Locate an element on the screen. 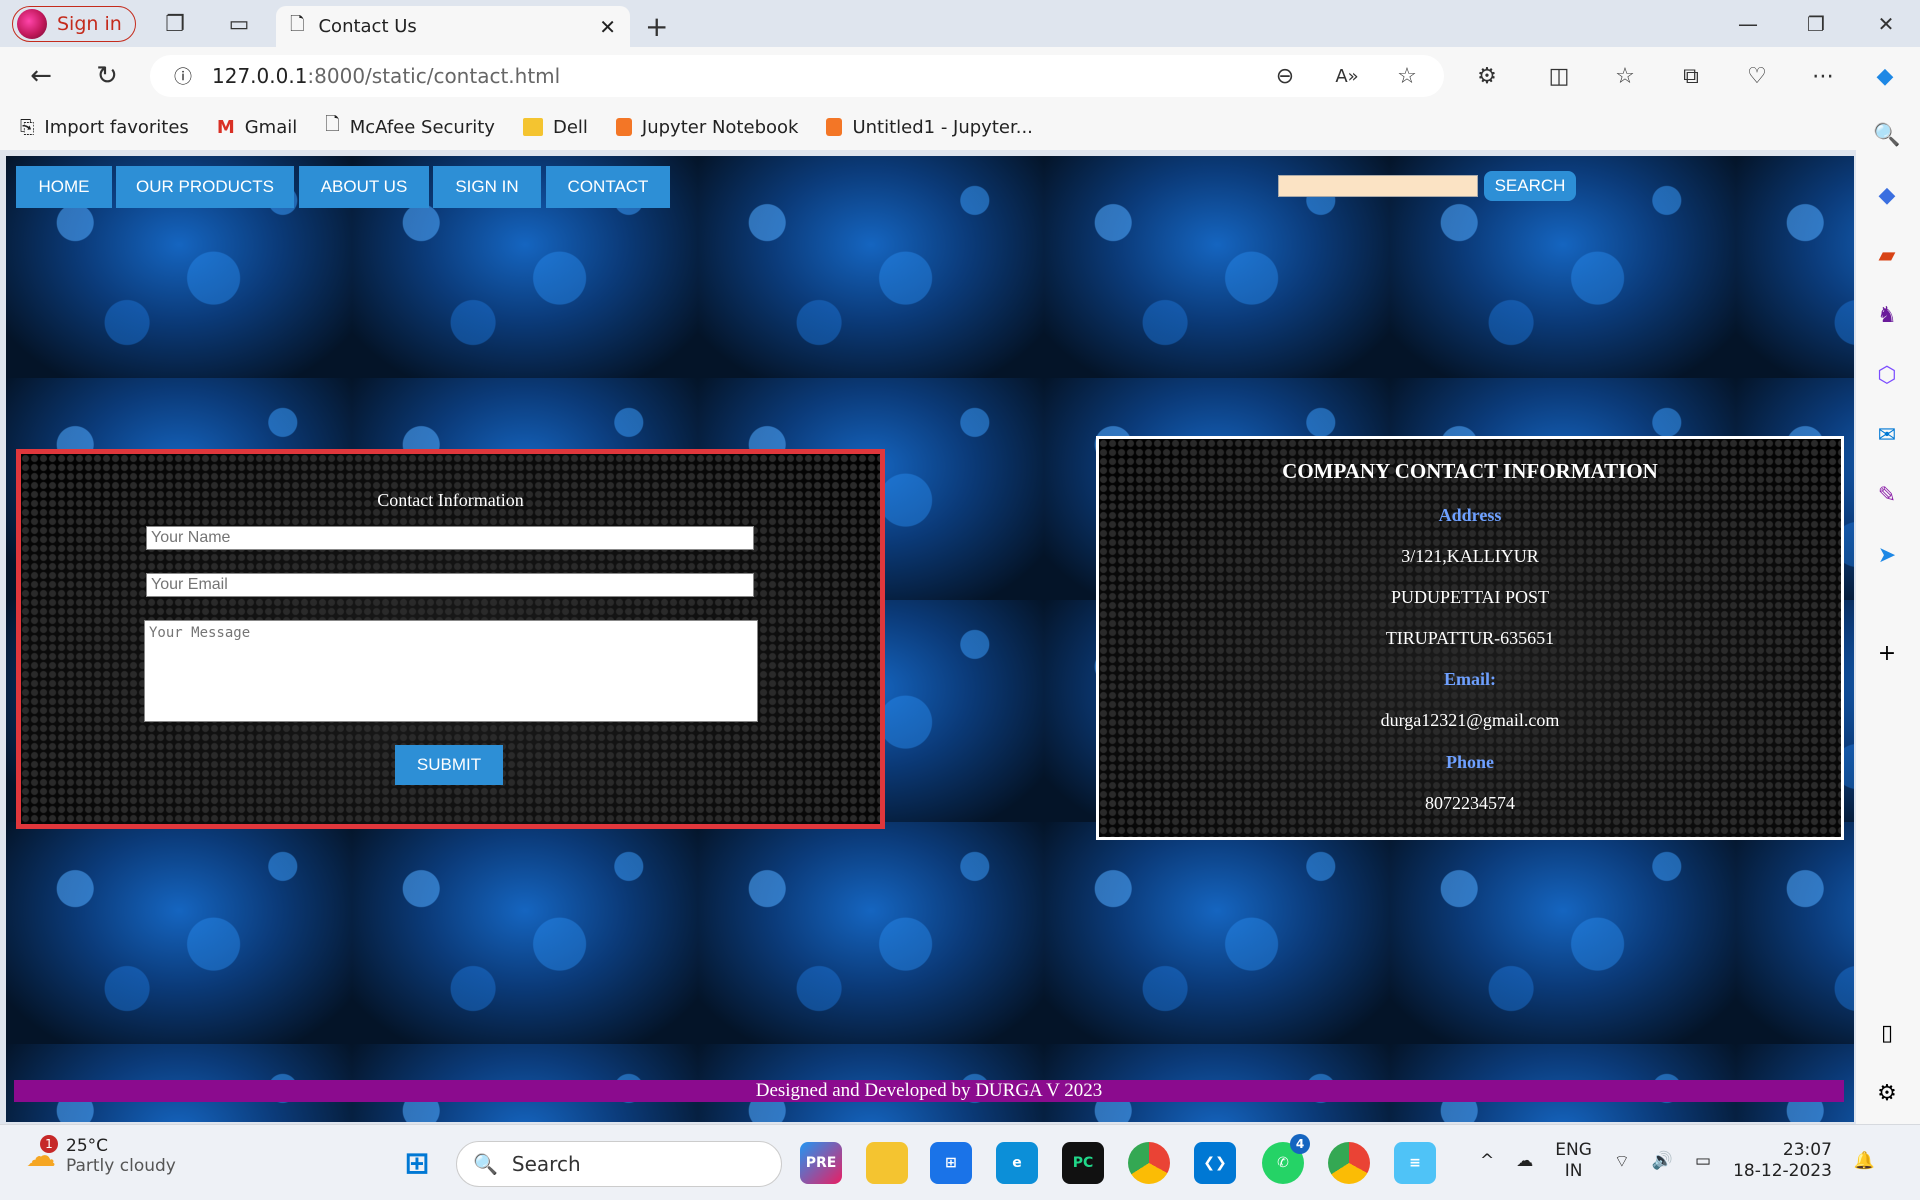  folder-icon is located at coordinates (532, 127).